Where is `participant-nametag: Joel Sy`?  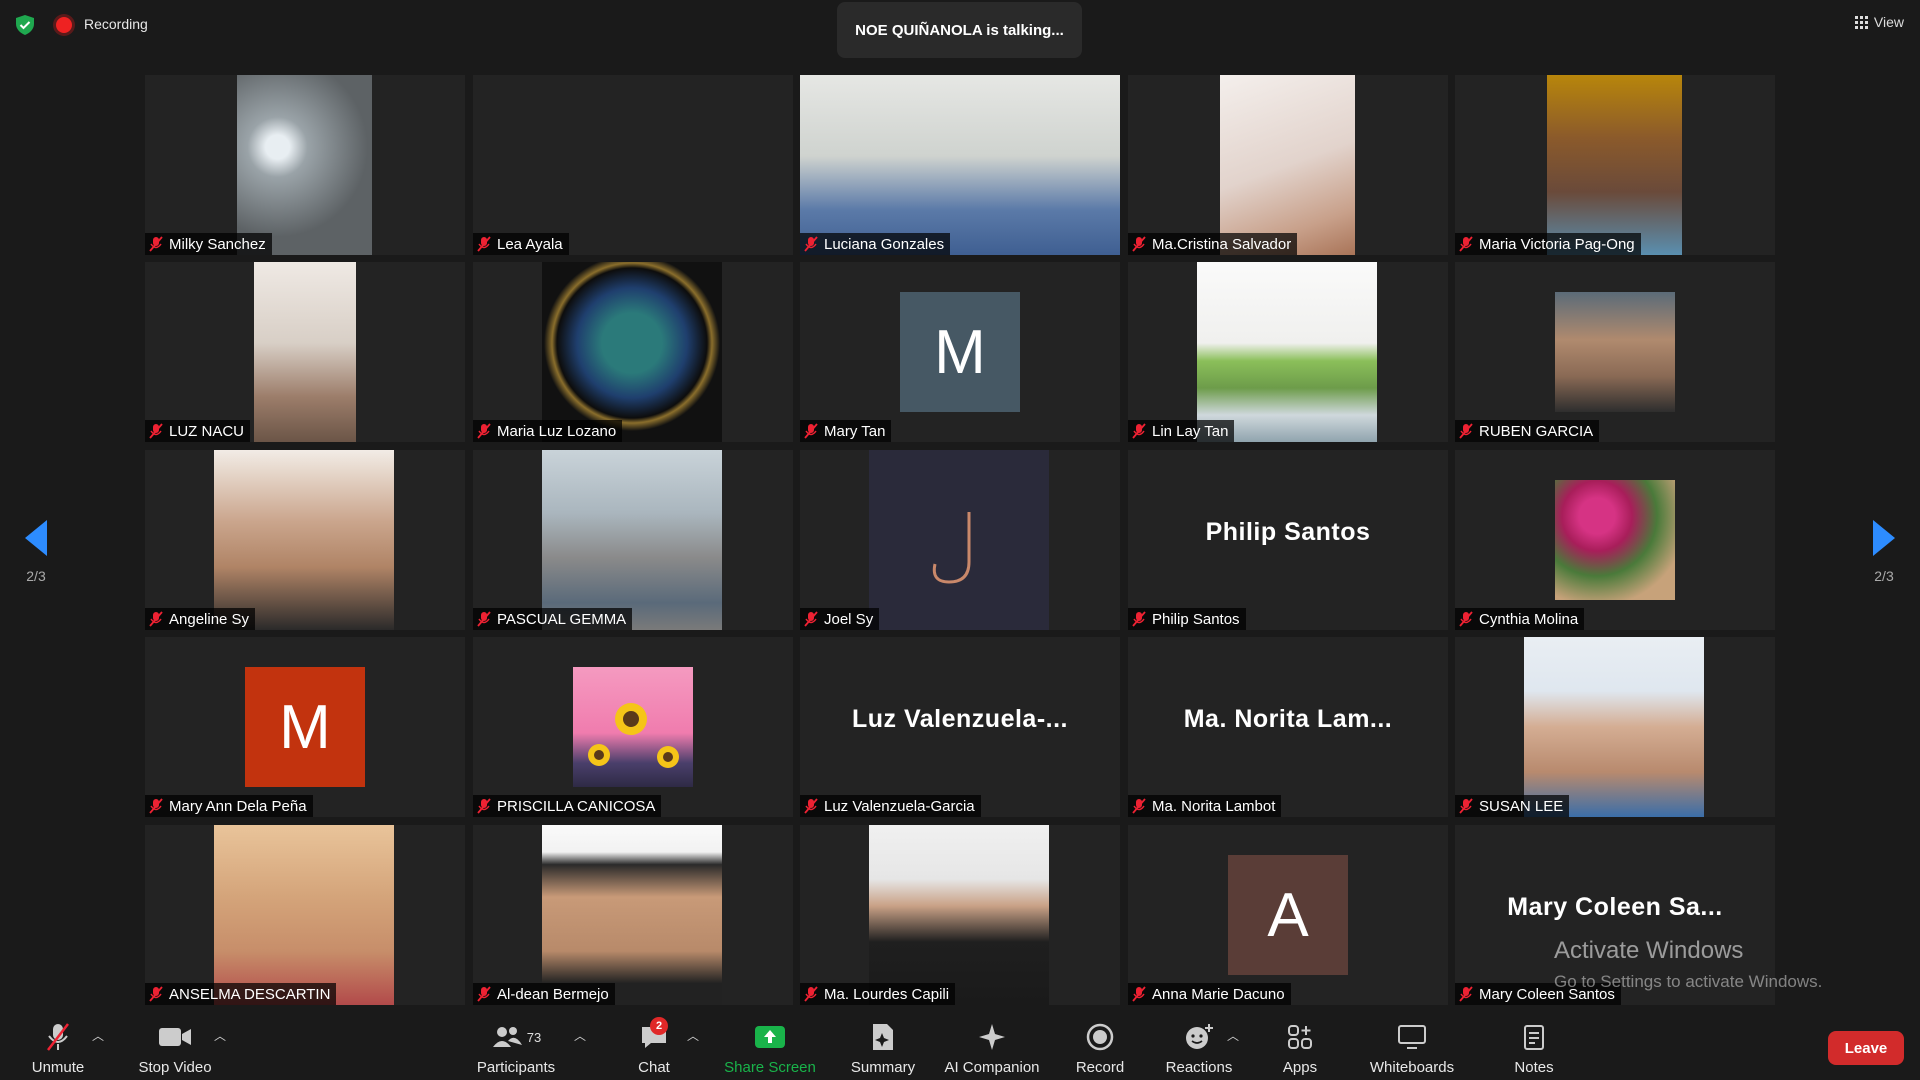
participant-nametag: Joel Sy is located at coordinates (840, 619).